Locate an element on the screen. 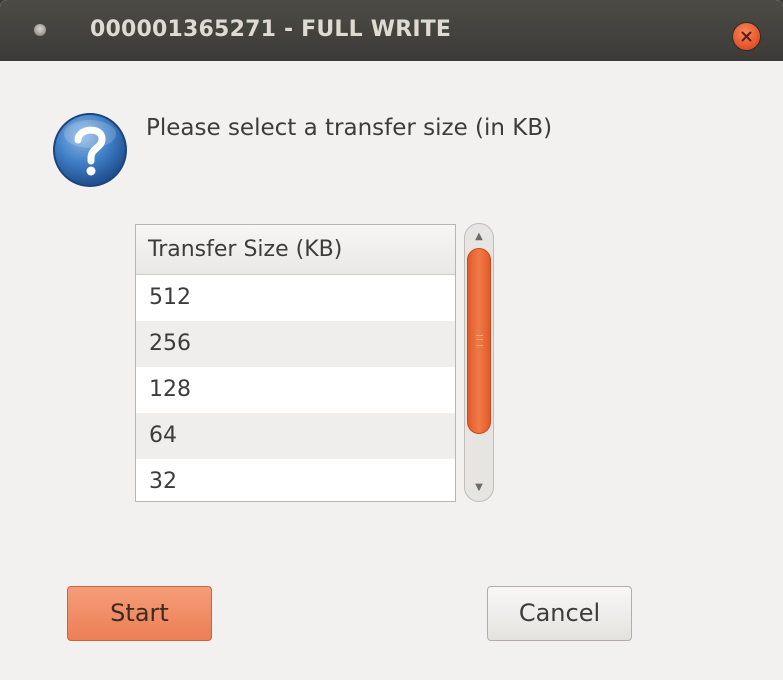  prompt-text: Please select a transfer size (in KB) is located at coordinates (349, 128).